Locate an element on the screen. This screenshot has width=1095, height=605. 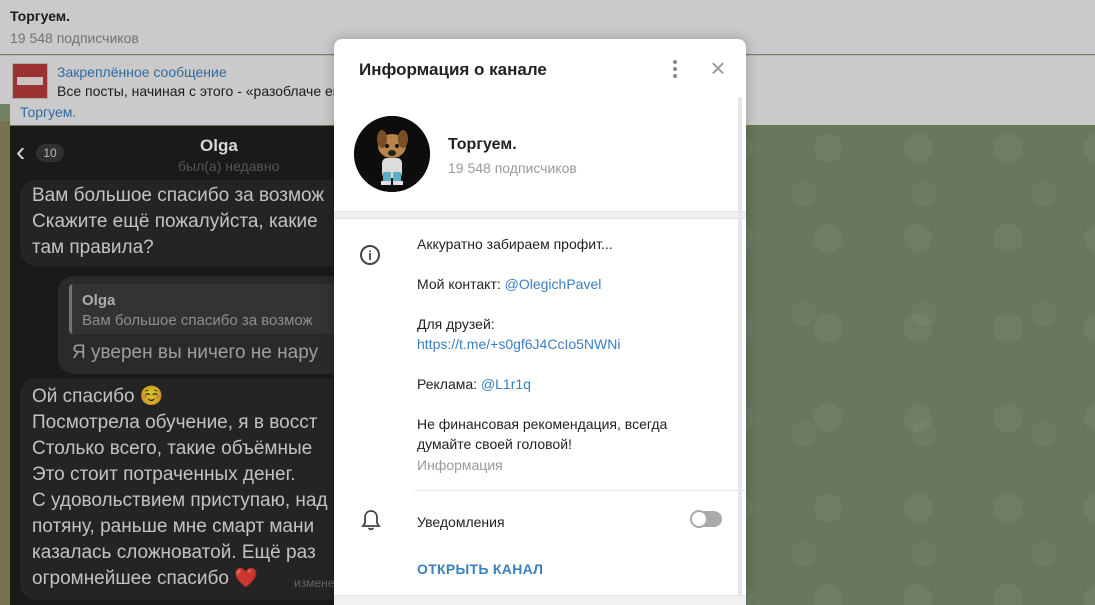
more-options-icon is located at coordinates (675, 69).